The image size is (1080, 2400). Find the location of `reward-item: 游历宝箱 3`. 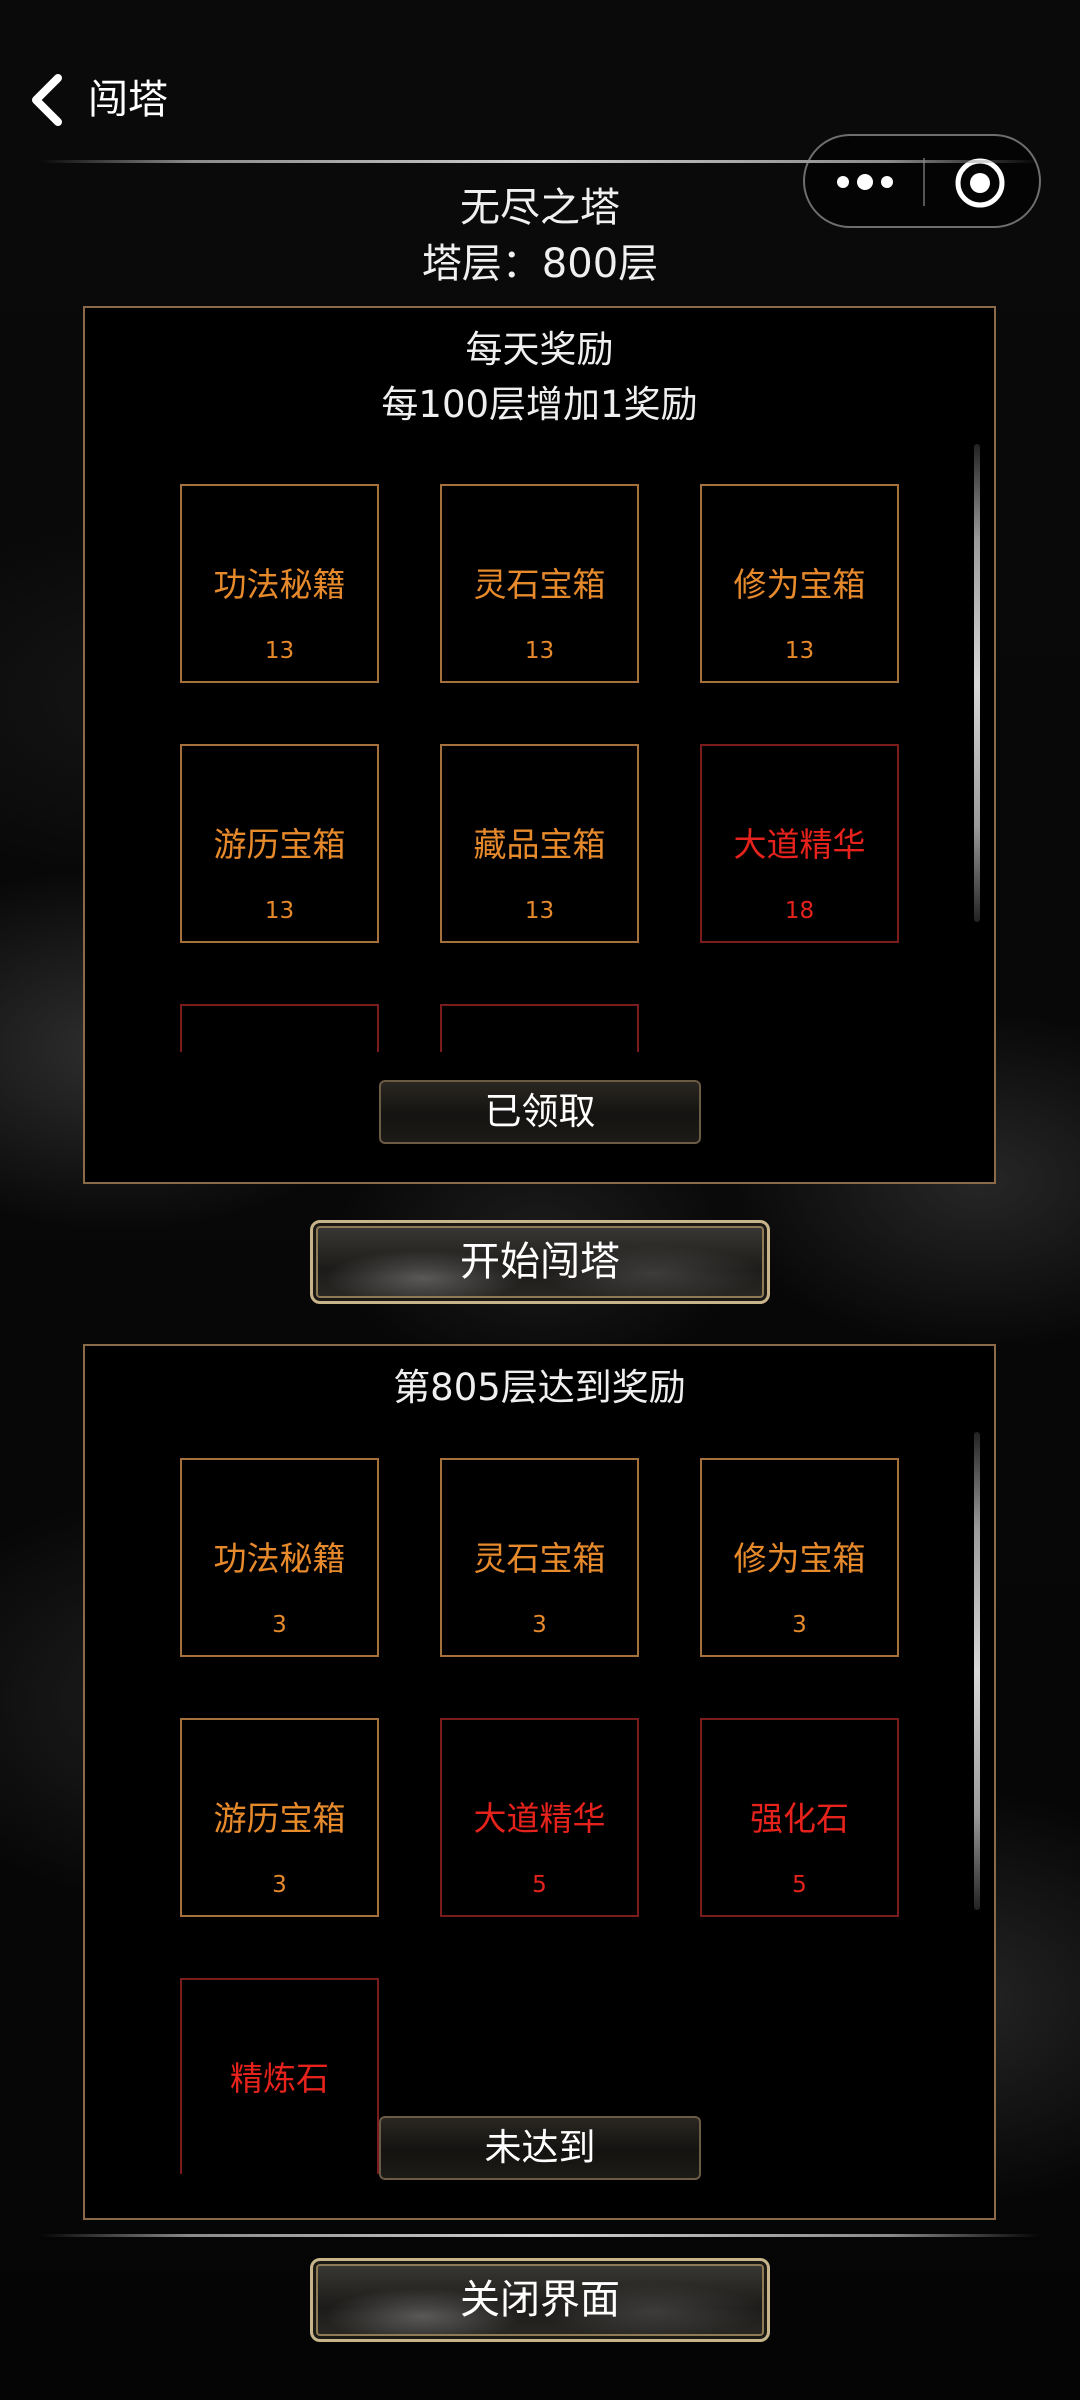

reward-item: 游历宝箱 3 is located at coordinates (279, 1817).